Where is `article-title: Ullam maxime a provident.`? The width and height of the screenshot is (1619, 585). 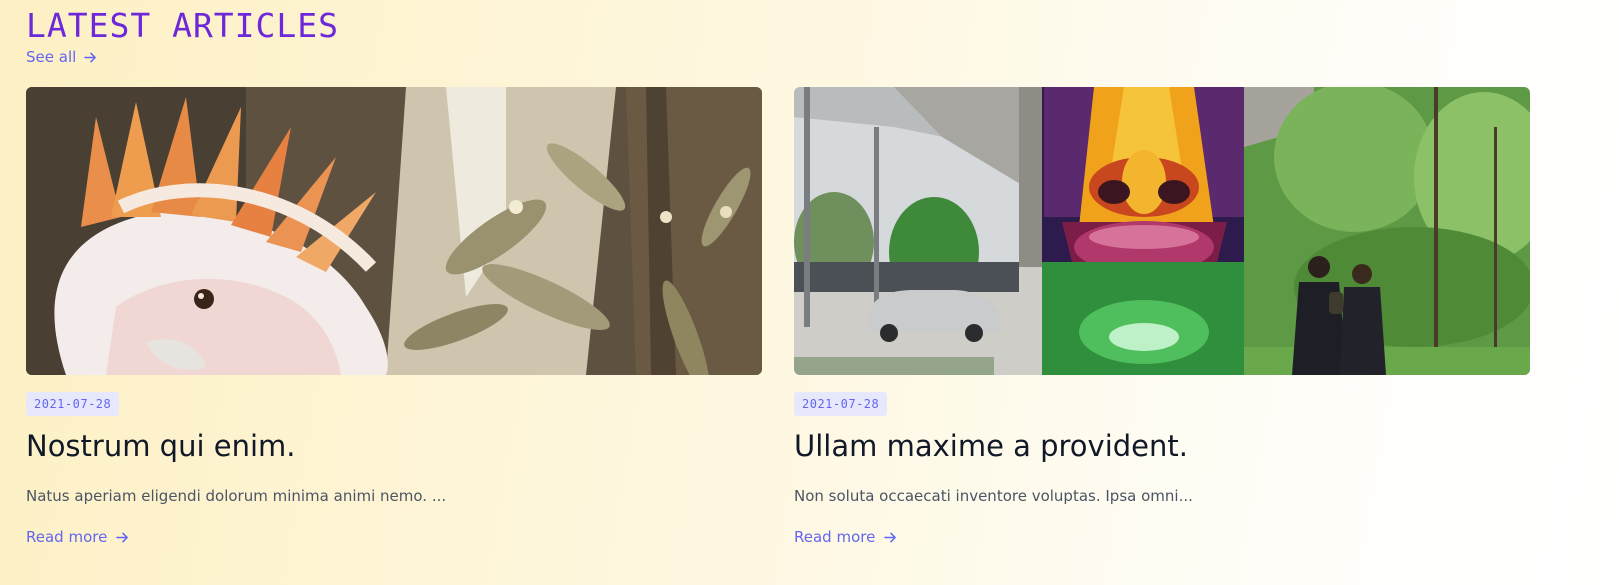 article-title: Ullam maxime a provident. is located at coordinates (991, 446).